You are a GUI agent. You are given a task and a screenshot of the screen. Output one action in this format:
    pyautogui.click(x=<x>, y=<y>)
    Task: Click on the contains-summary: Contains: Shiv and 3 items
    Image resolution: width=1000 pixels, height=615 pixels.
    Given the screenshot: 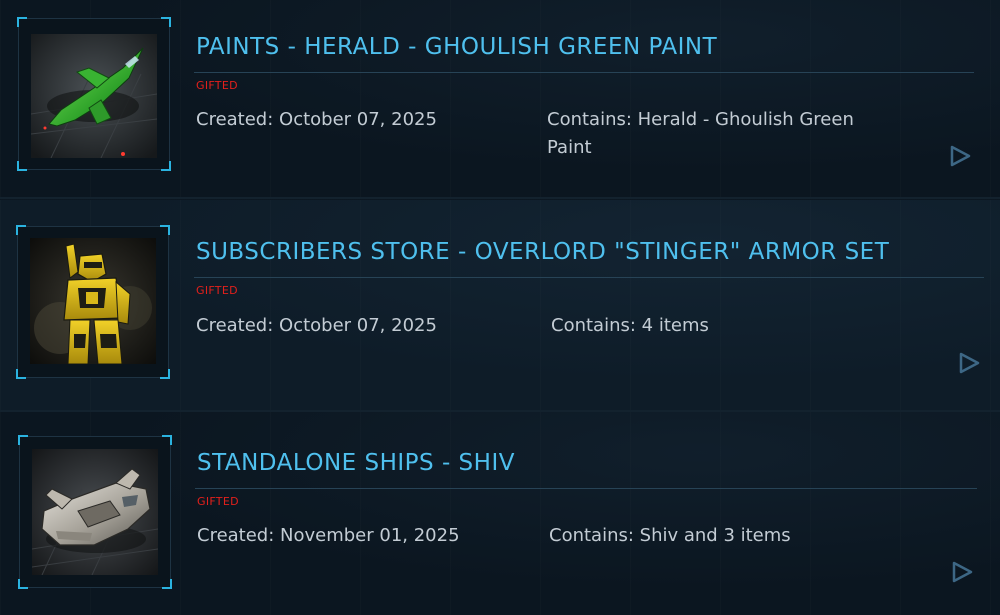 What is the action you would take?
    pyautogui.click(x=670, y=535)
    